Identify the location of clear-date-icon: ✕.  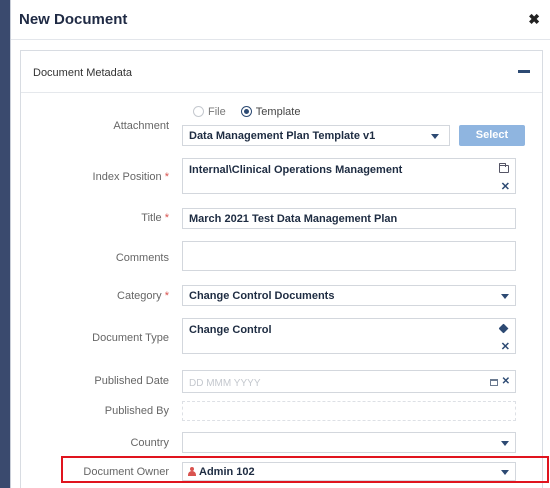
(506, 381).